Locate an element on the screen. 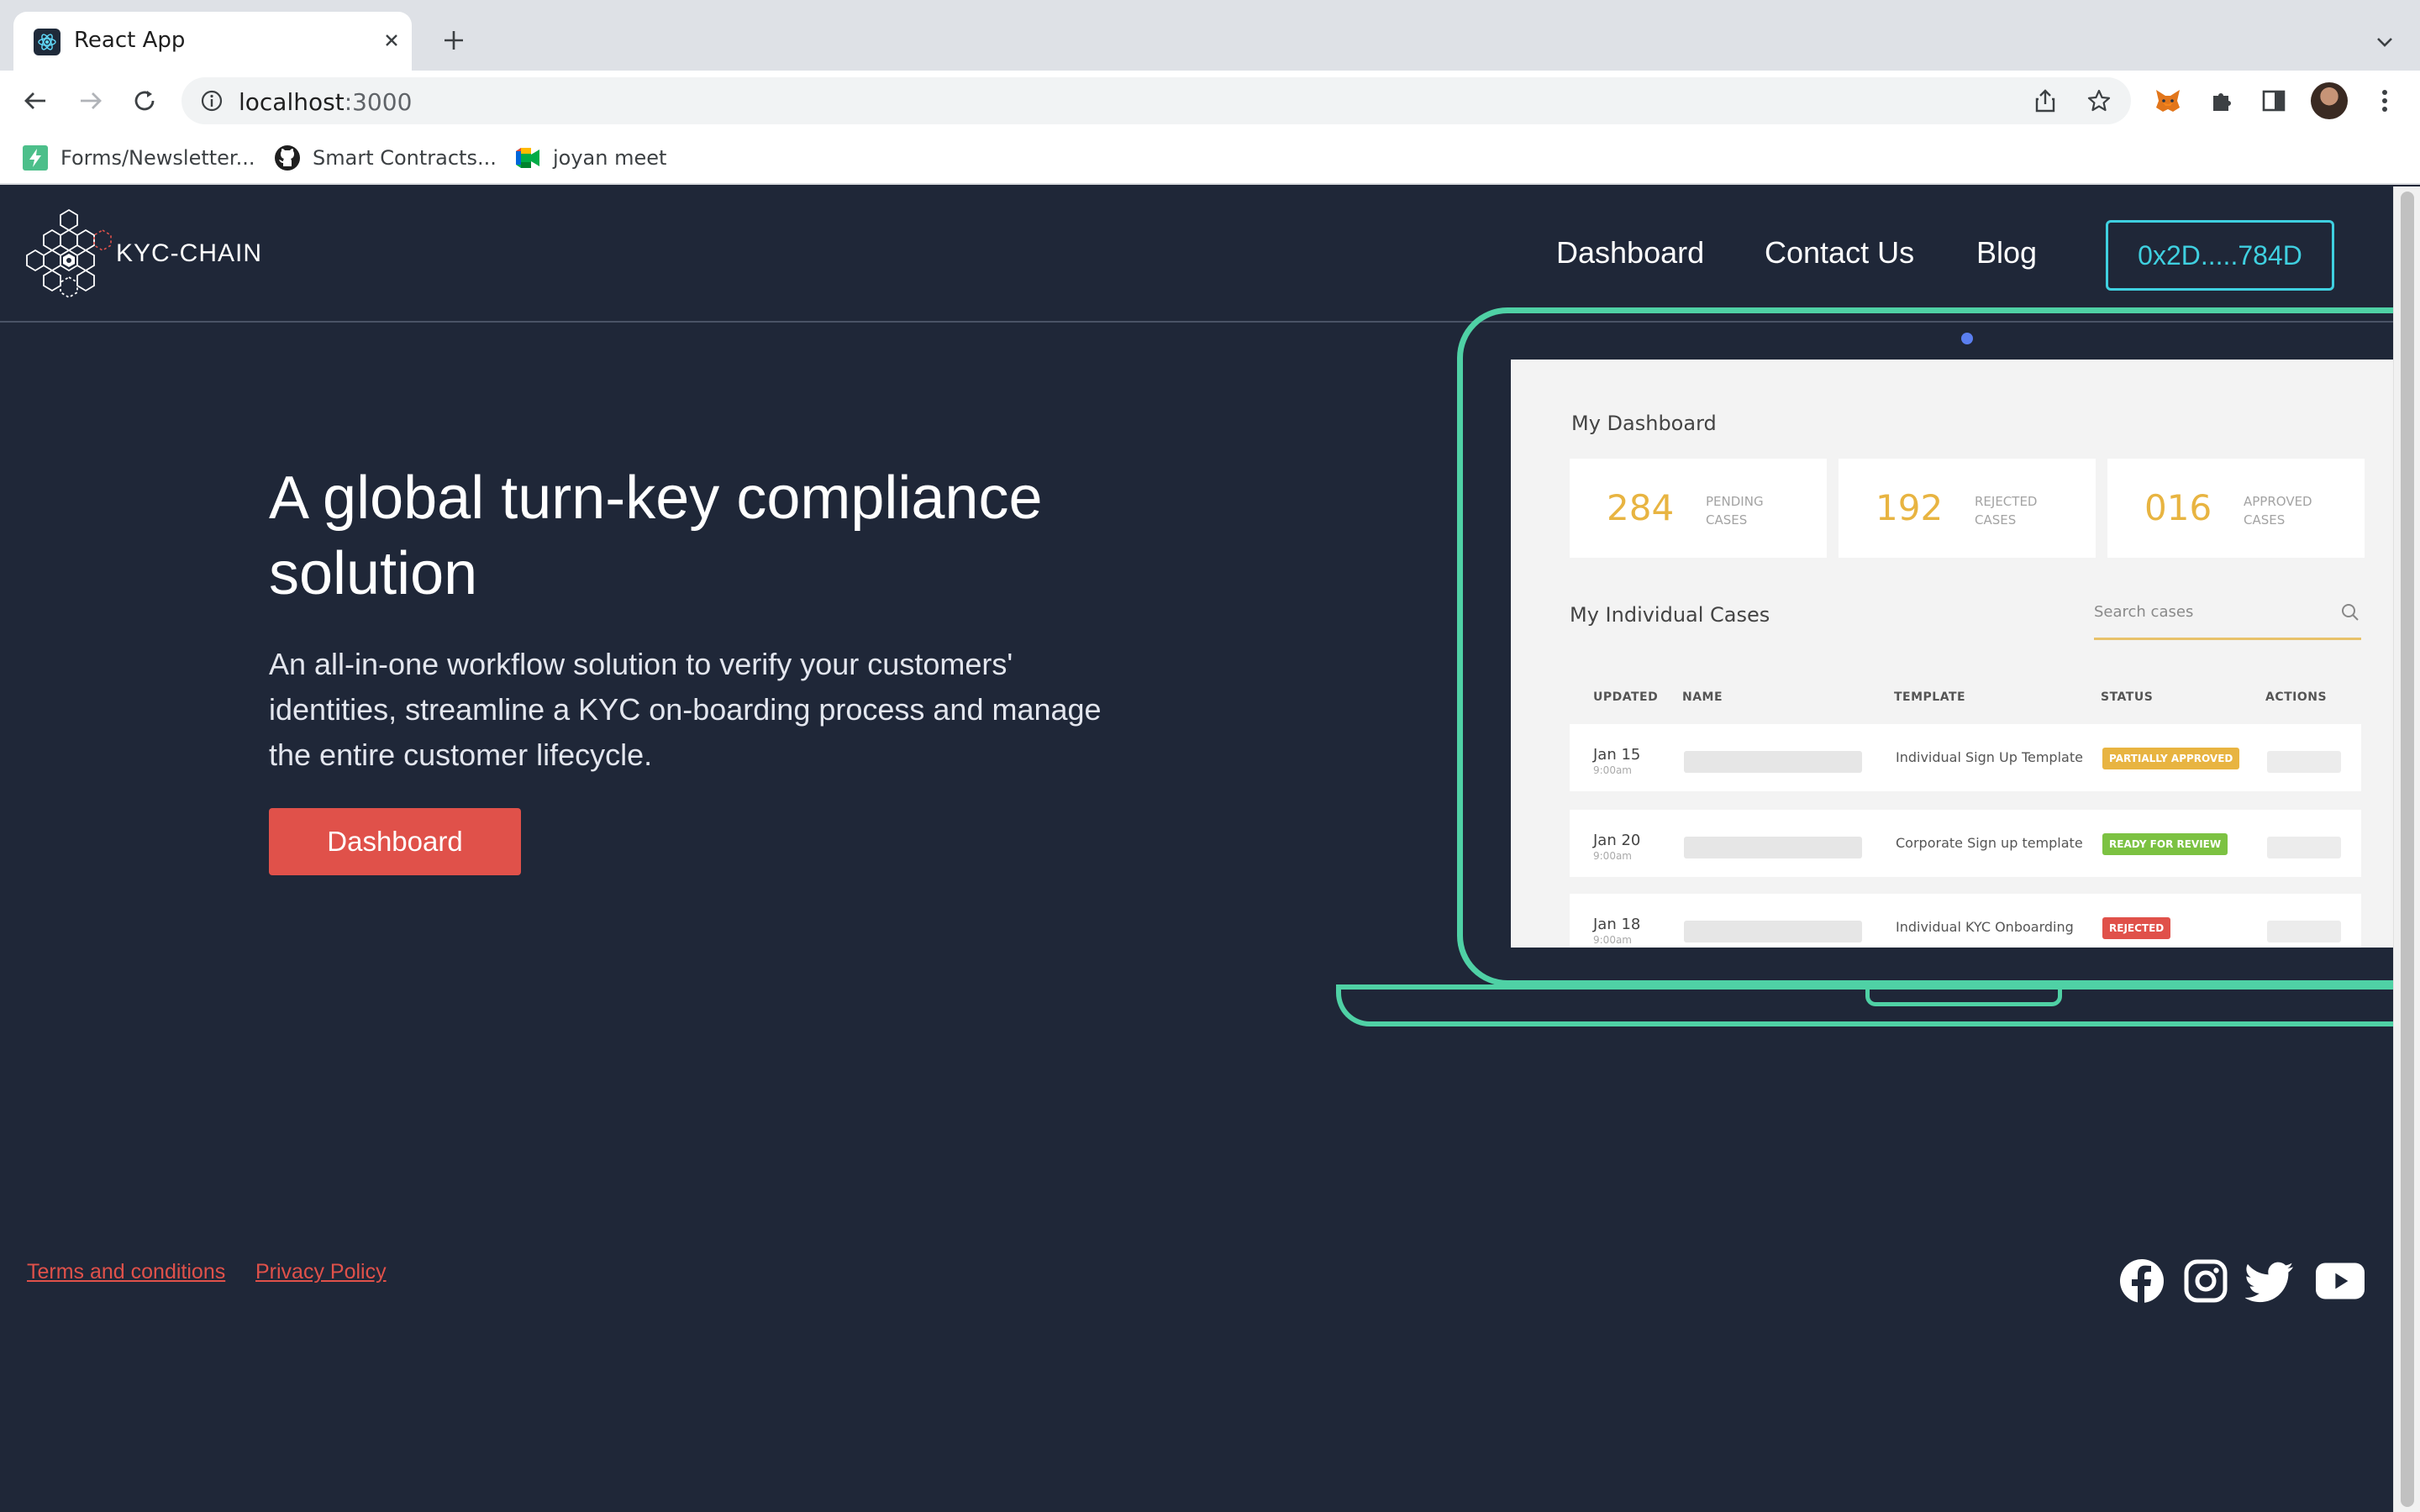 Image resolution: width=2420 pixels, height=1512 pixels. react-favicon-icon is located at coordinates (47, 42).